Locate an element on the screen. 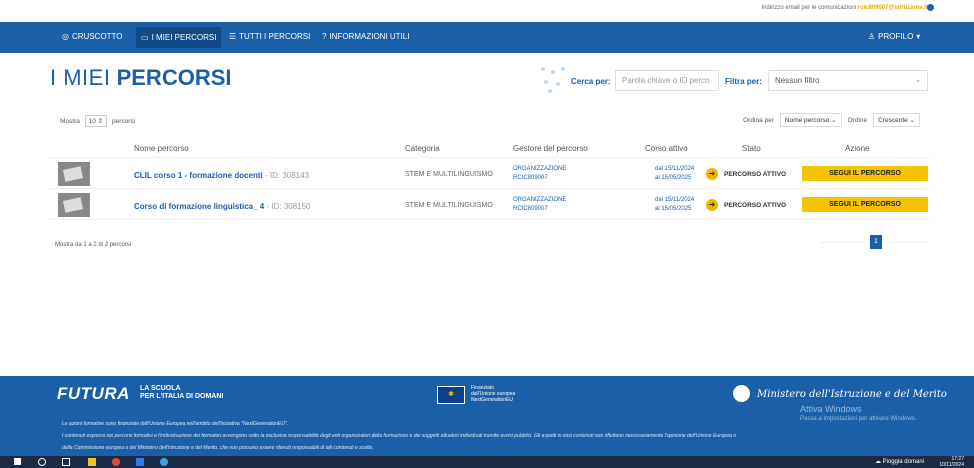 The width and height of the screenshot is (974, 468). profile-menu: ♙ PROFILO ▾ is located at coordinates (894, 36).